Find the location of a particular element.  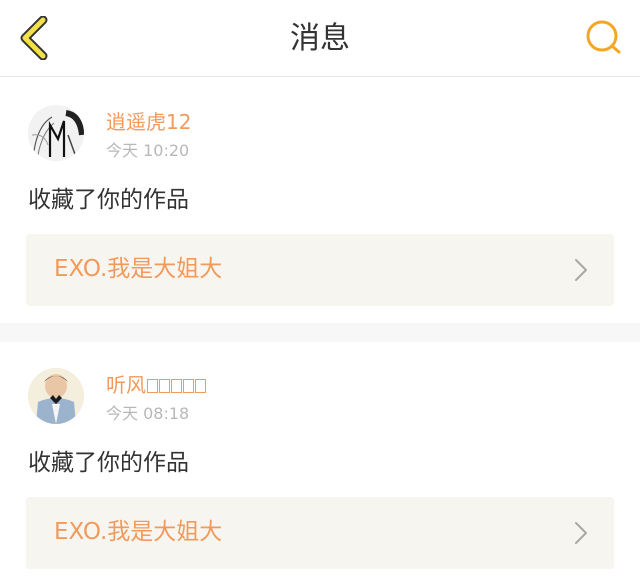

section-divider is located at coordinates (320, 332).